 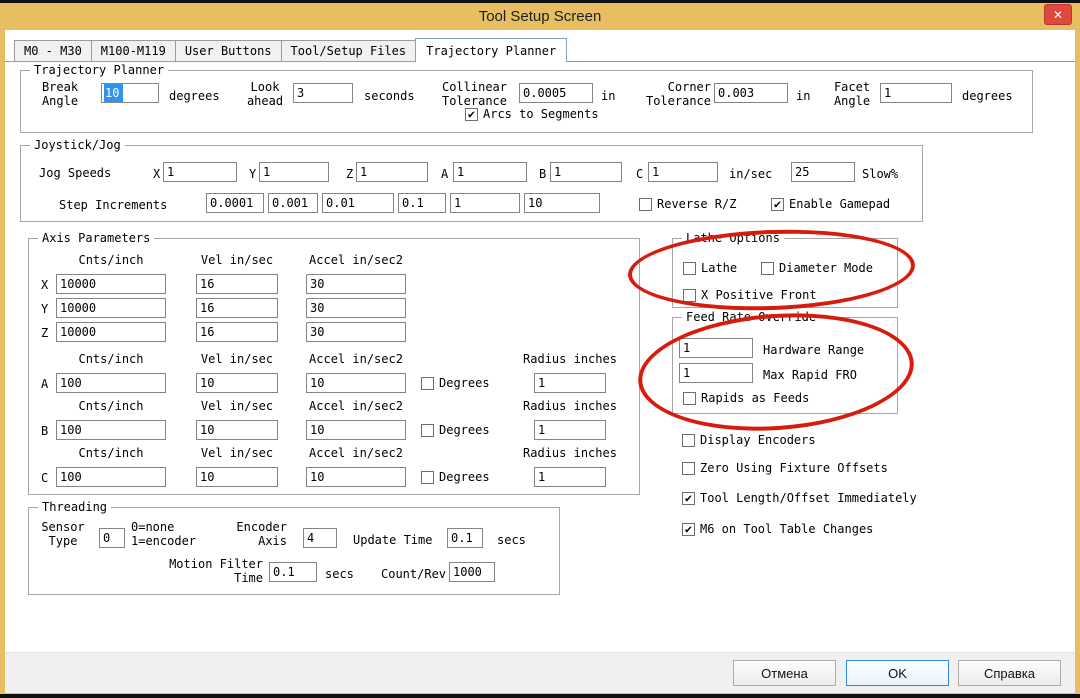 What do you see at coordinates (358, 203) in the screenshot?
I see `step-increment-3-input` at bounding box center [358, 203].